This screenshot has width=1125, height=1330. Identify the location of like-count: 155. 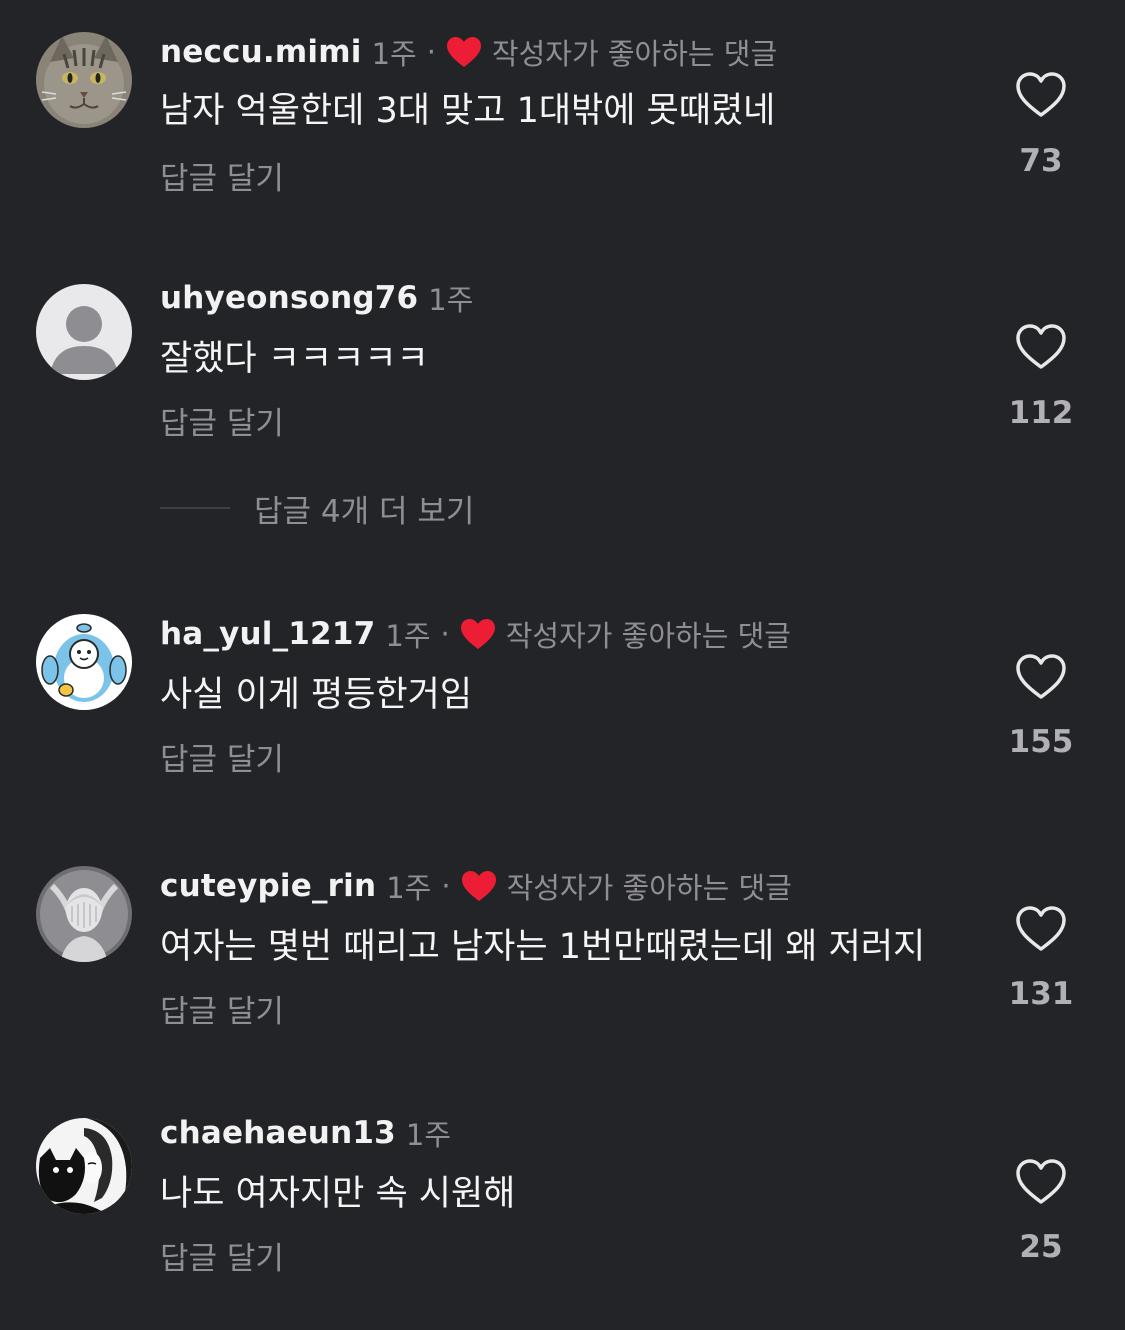
(1041, 742).